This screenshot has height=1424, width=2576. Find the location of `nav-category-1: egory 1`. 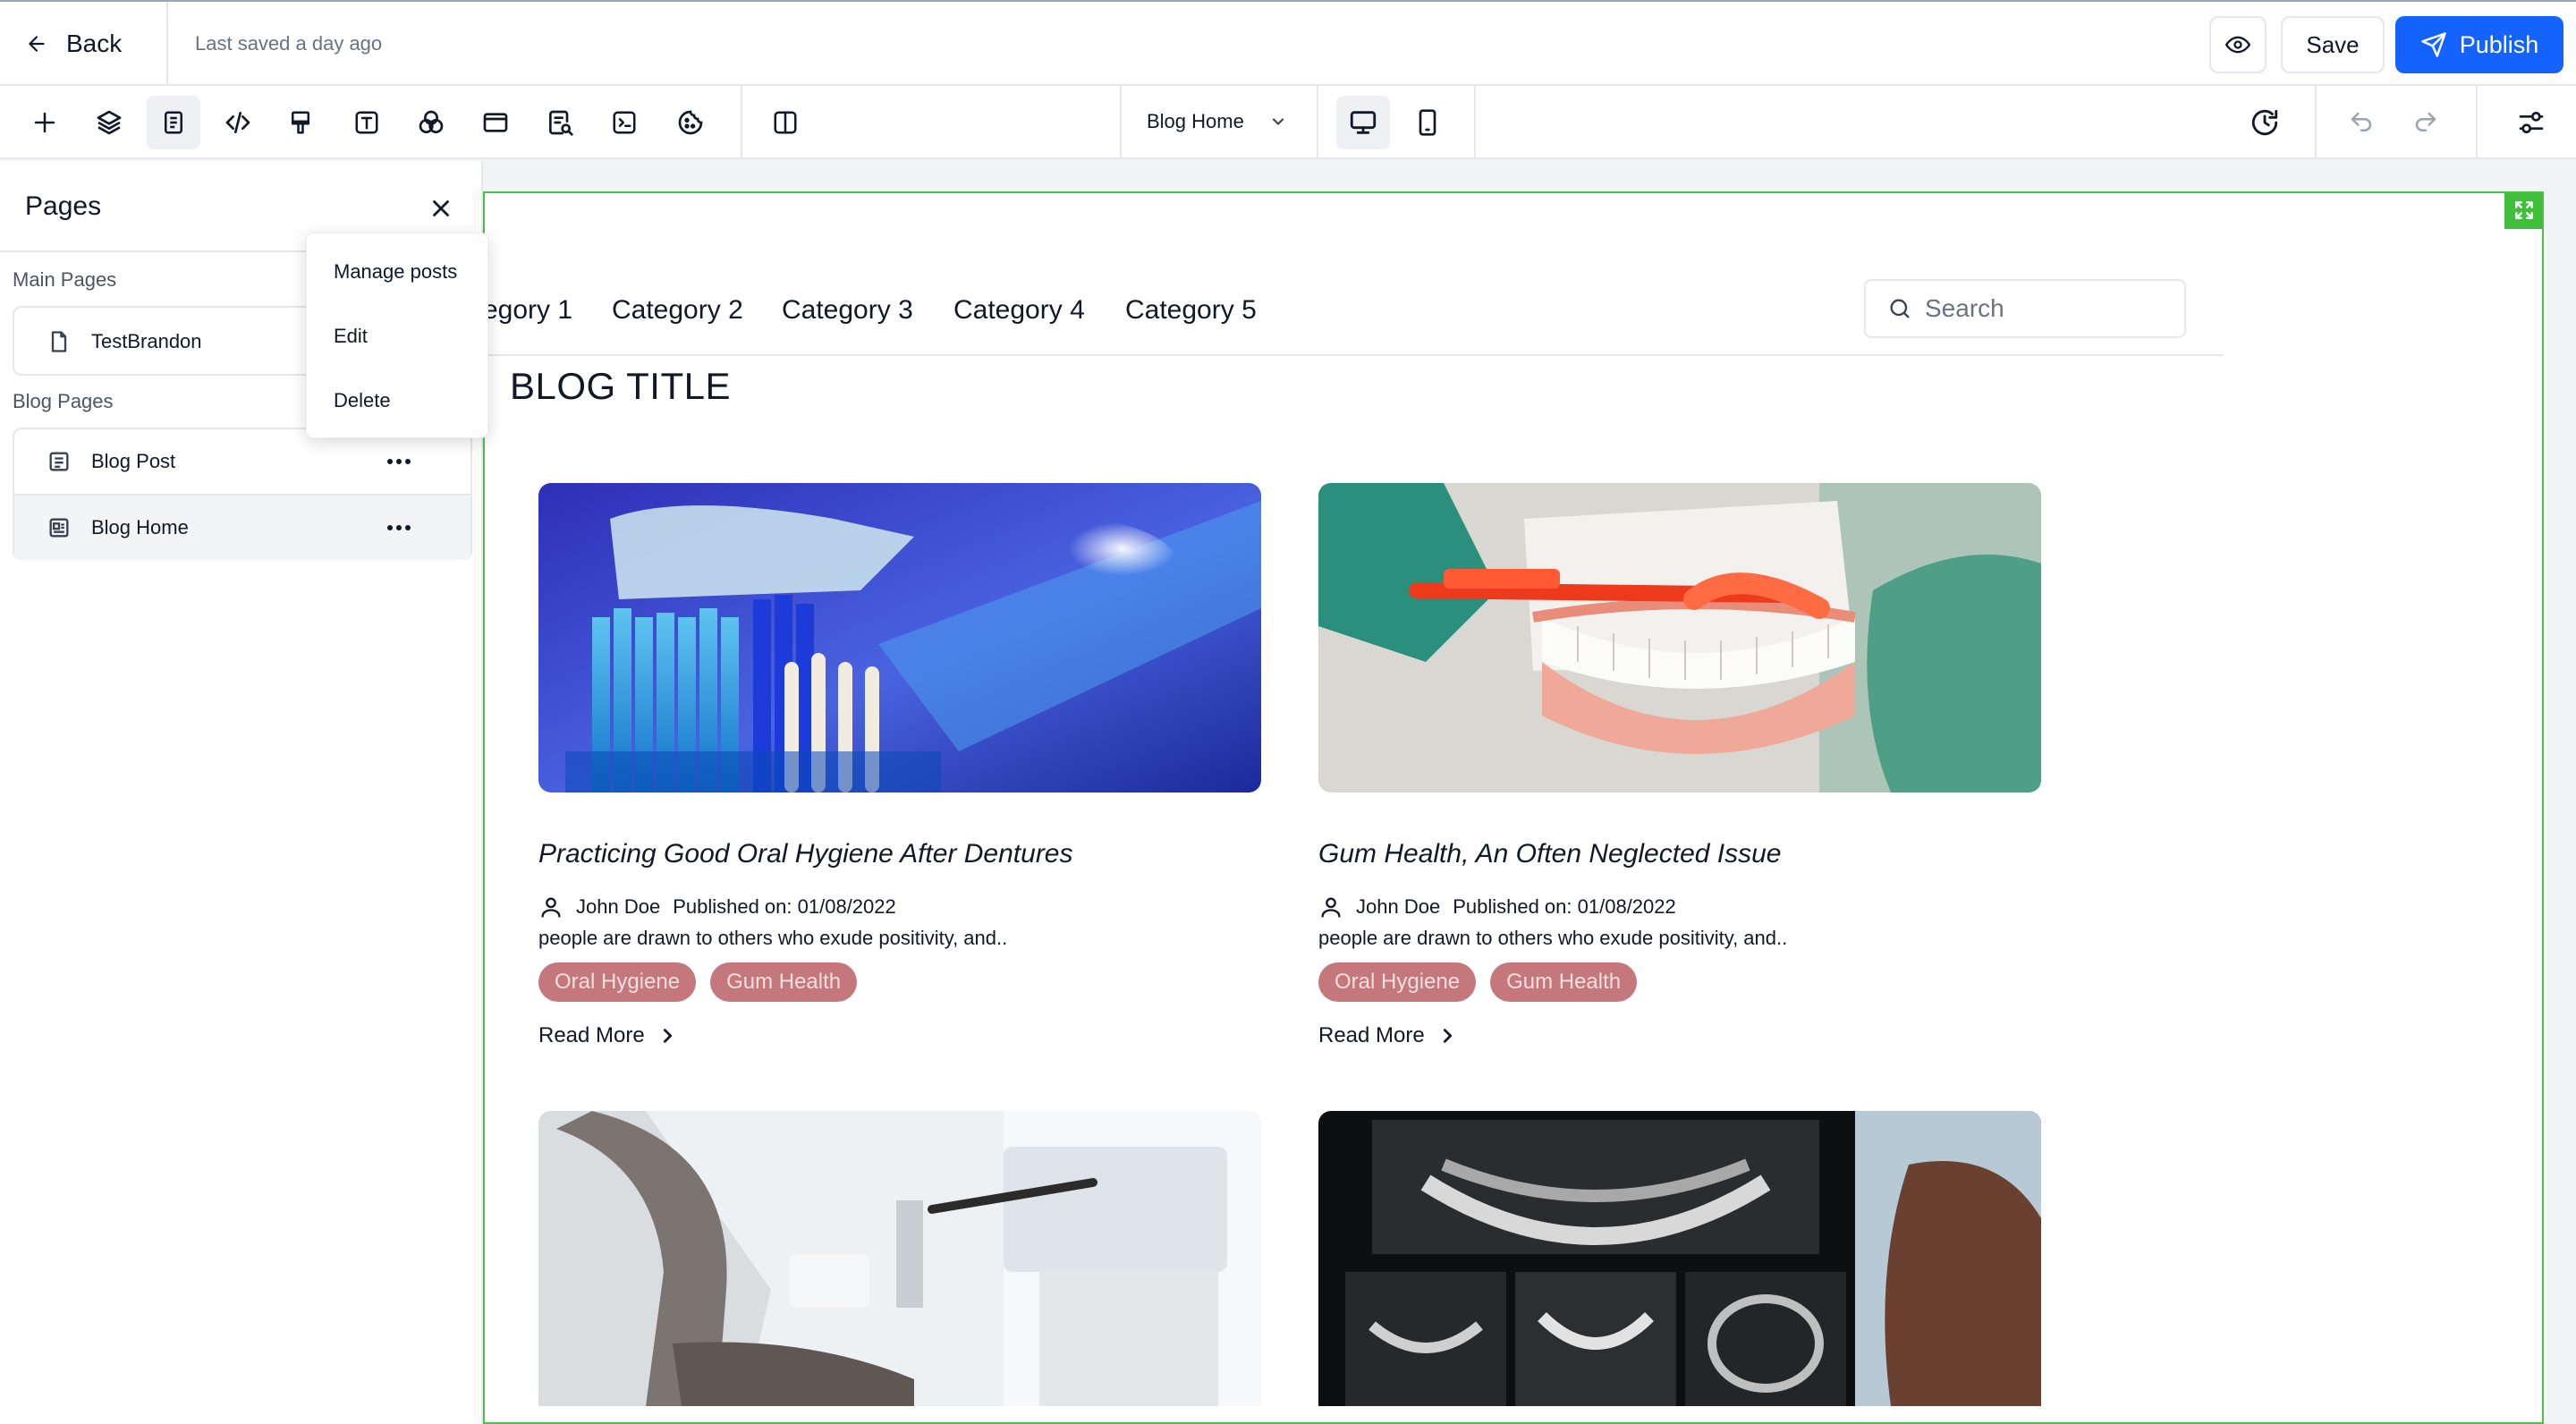

nav-category-1: egory 1 is located at coordinates (528, 310).